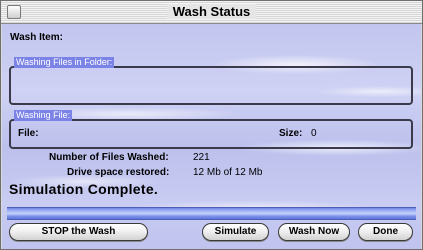 The width and height of the screenshot is (423, 250). I want to click on progress-fill, so click(211, 213).